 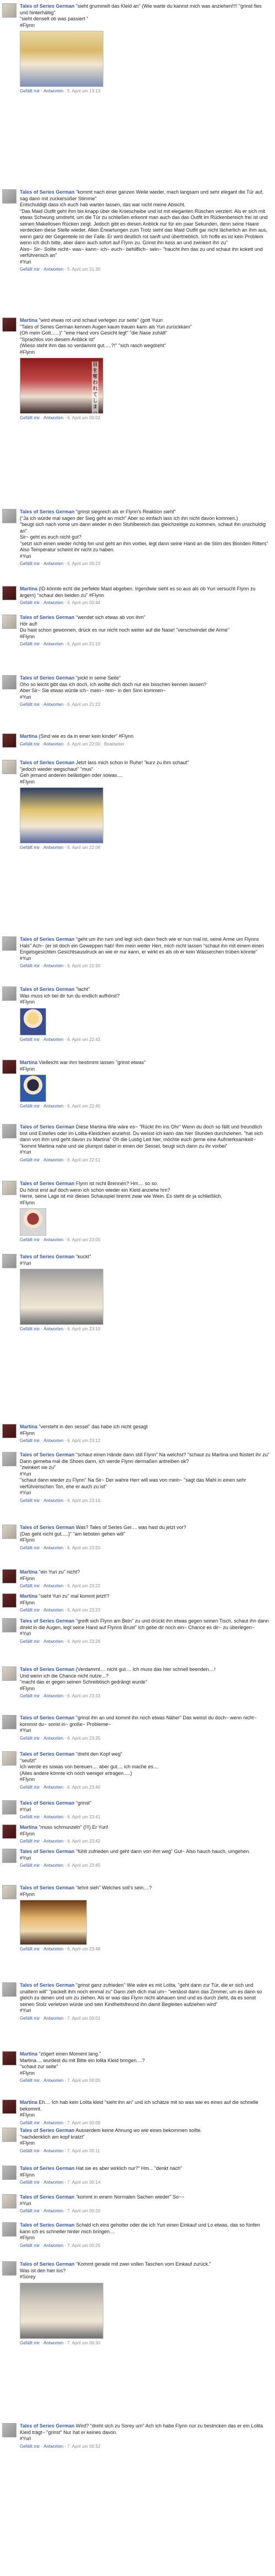 What do you see at coordinates (83, 1842) in the screenshot?
I see `timestamp: 6. April um 23:42` at bounding box center [83, 1842].